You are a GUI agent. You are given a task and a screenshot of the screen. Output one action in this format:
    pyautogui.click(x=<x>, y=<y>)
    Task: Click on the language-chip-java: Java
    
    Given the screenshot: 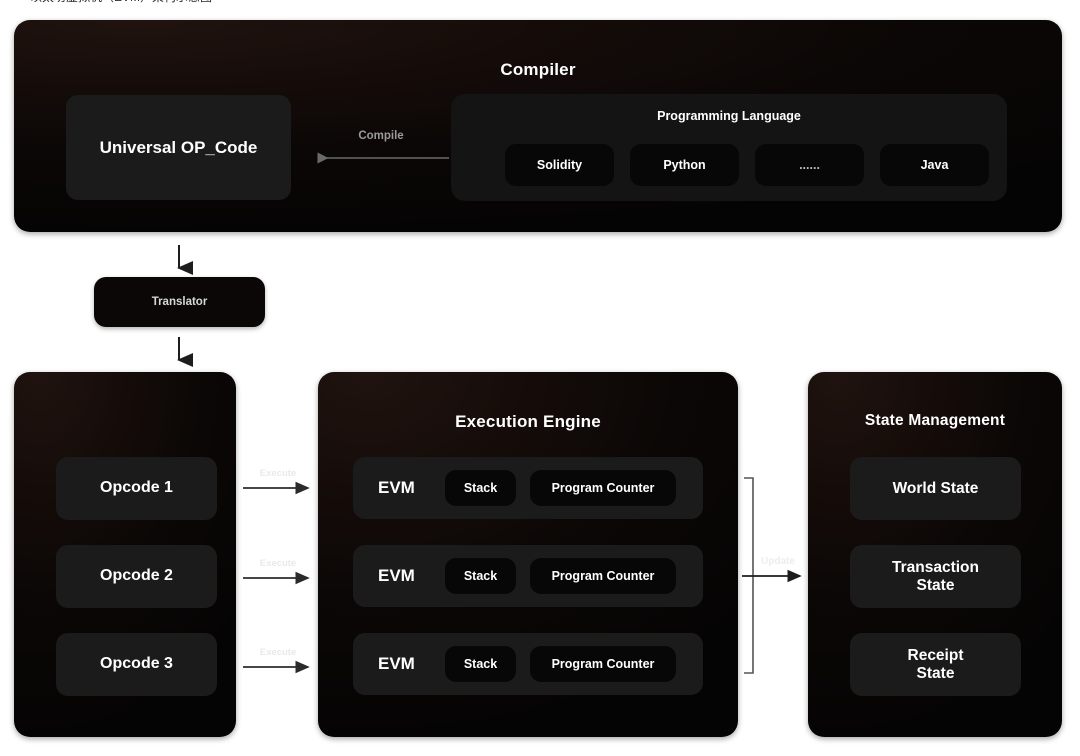 What is the action you would take?
    pyautogui.click(x=934, y=165)
    